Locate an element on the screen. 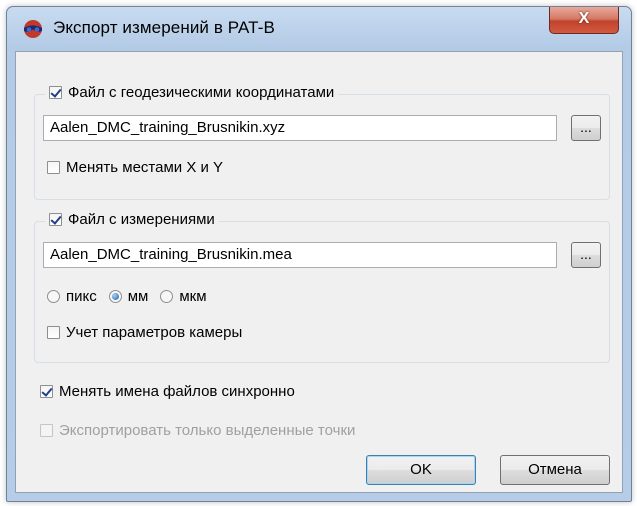 Image resolution: width=637 pixels, height=506 pixels. radio-mm is located at coordinates (115, 296).